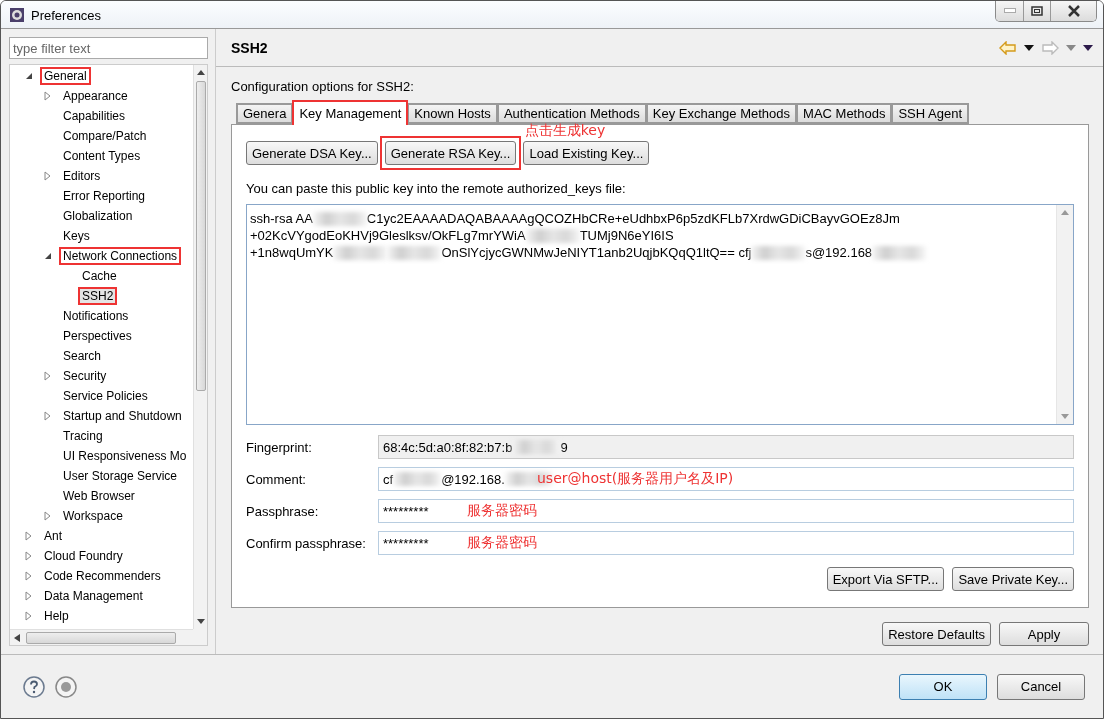  Describe the element at coordinates (34, 686) in the screenshot. I see `help-icon` at that location.